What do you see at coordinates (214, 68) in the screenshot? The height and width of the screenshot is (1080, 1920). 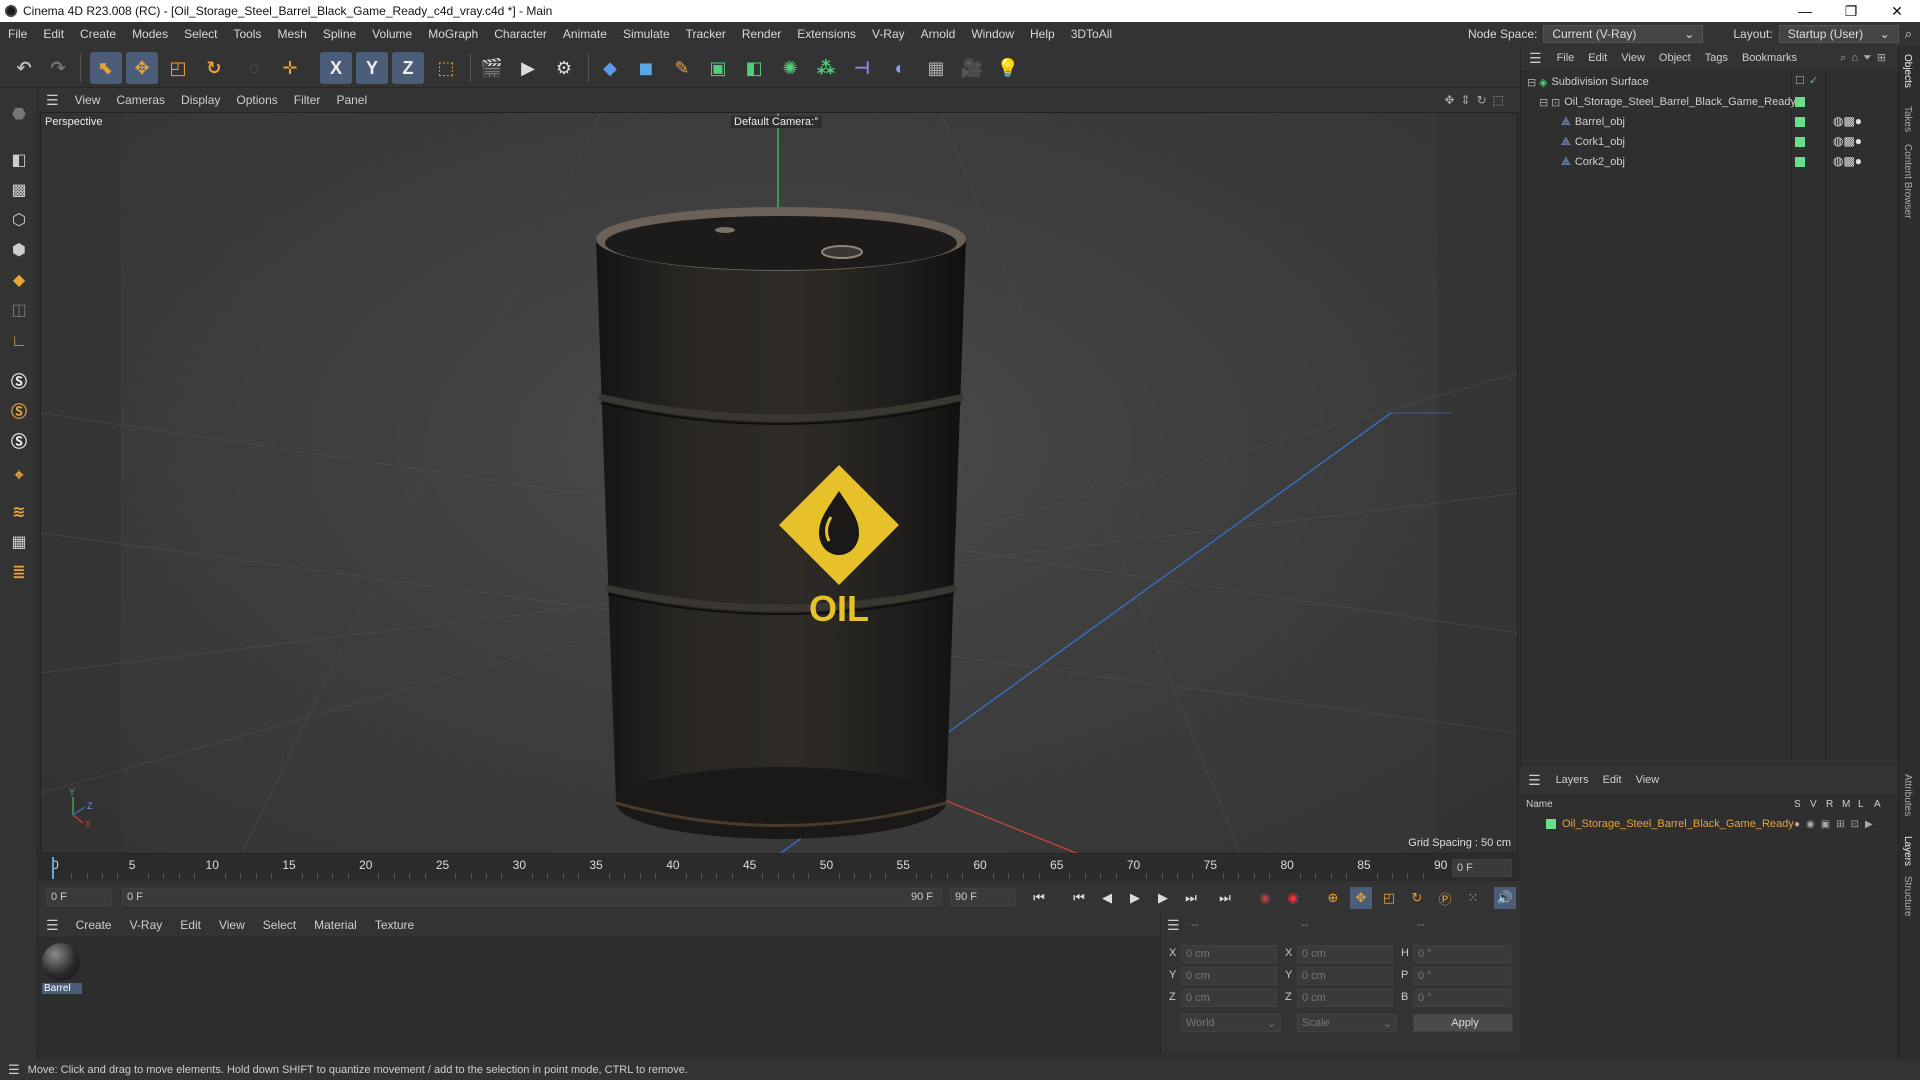 I see `rotate-icon: ↻` at bounding box center [214, 68].